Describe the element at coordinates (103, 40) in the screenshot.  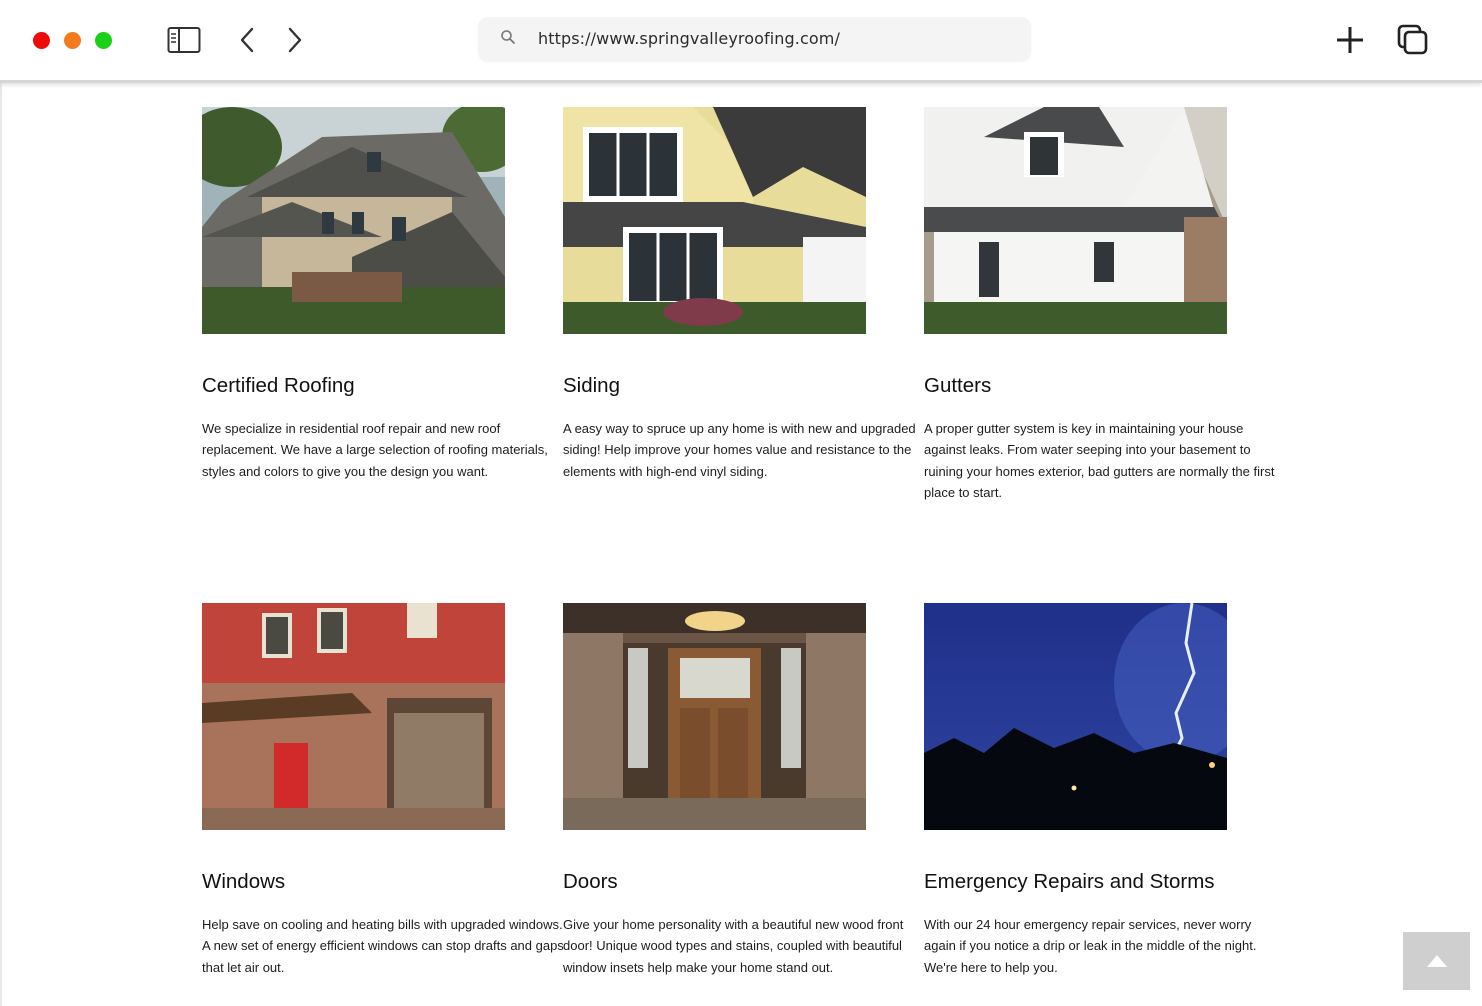
I see `maximize-window-button` at that location.